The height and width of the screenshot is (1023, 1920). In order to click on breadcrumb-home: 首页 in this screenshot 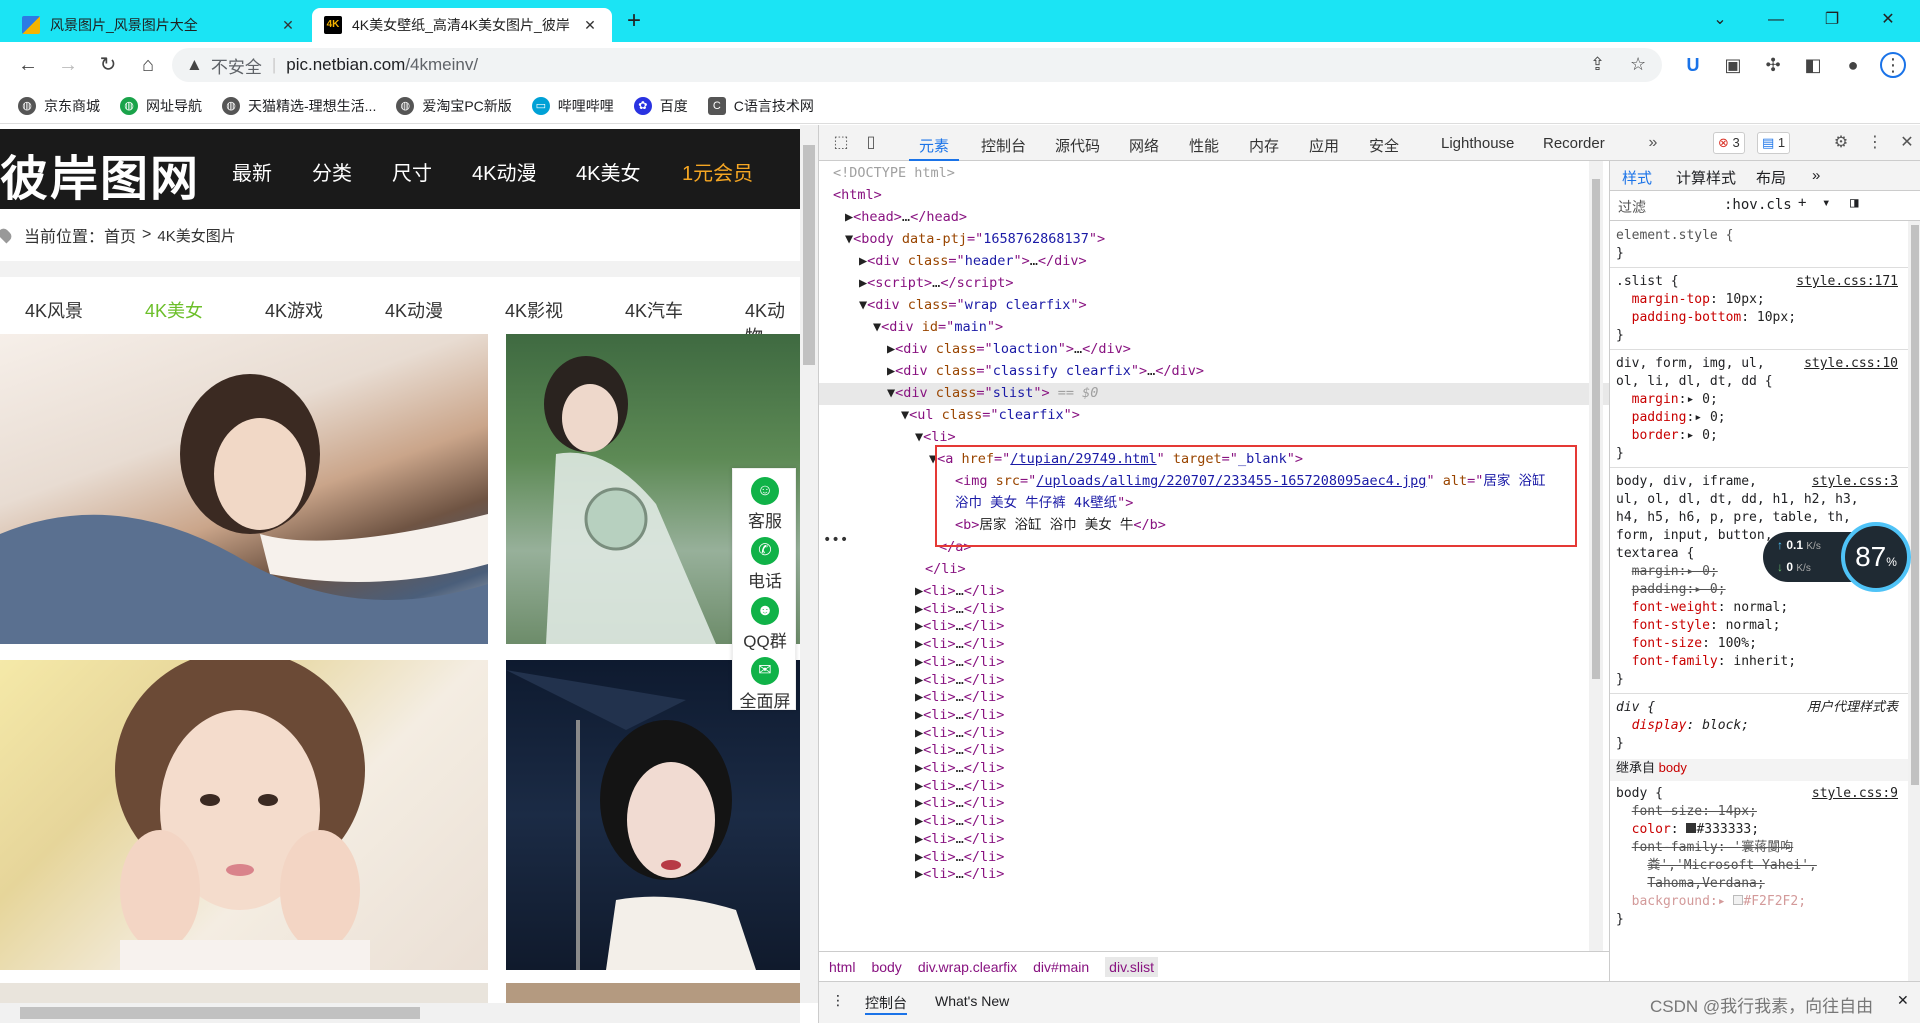, I will do `click(120, 235)`.